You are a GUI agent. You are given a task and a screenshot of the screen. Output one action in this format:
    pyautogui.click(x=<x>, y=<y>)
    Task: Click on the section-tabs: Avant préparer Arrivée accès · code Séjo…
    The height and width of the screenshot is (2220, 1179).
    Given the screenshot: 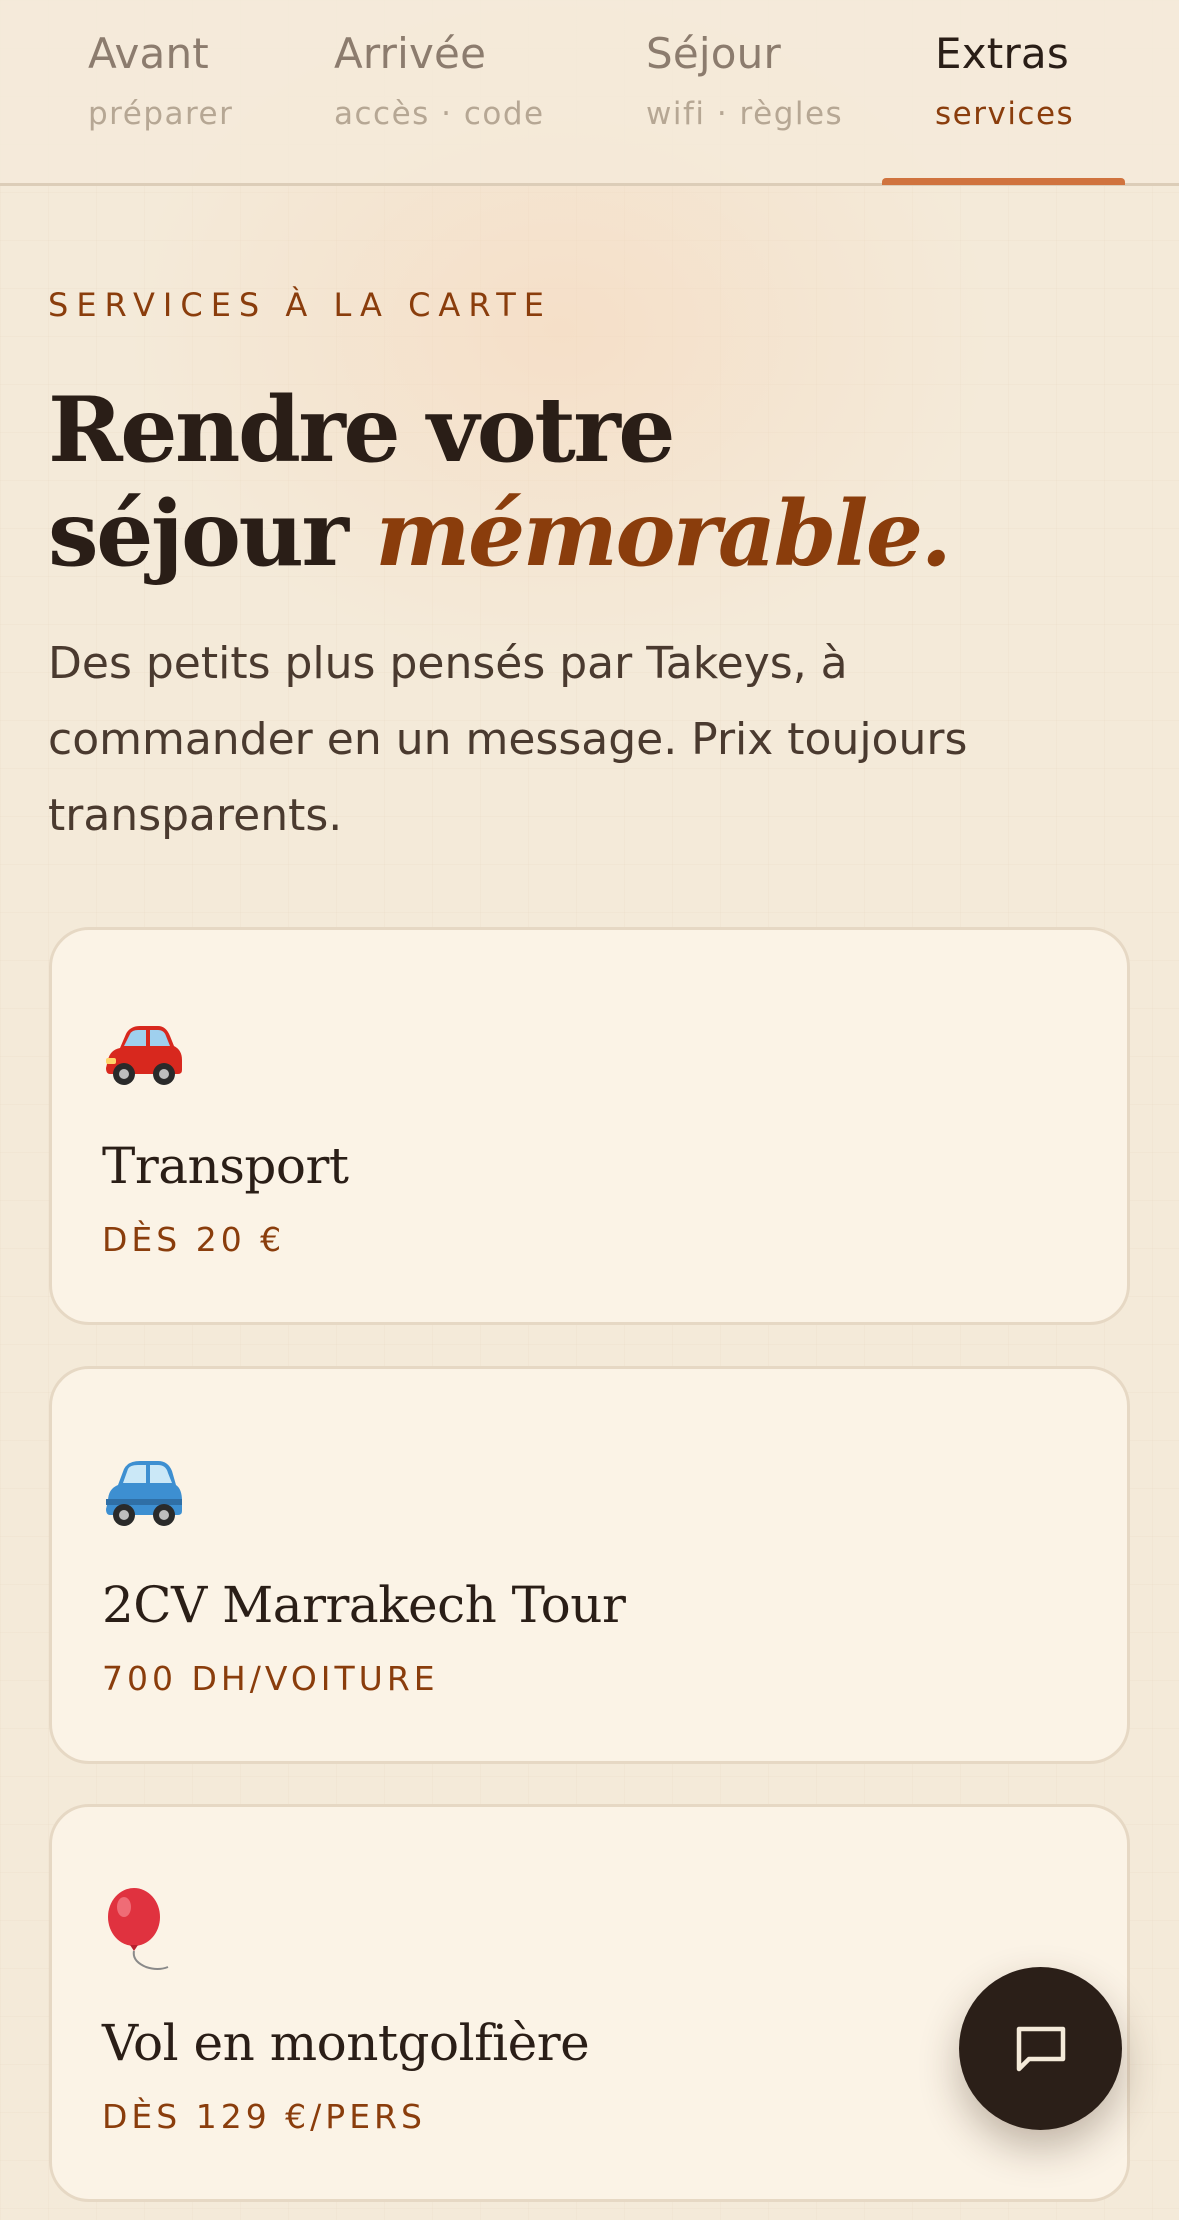 What is the action you would take?
    pyautogui.click(x=589, y=93)
    